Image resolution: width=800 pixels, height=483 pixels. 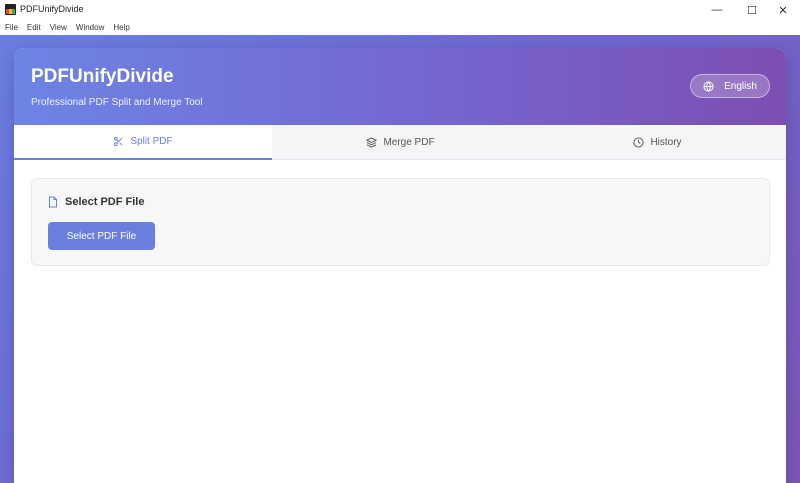 I want to click on tab-split-label: Split PDF, so click(x=151, y=141).